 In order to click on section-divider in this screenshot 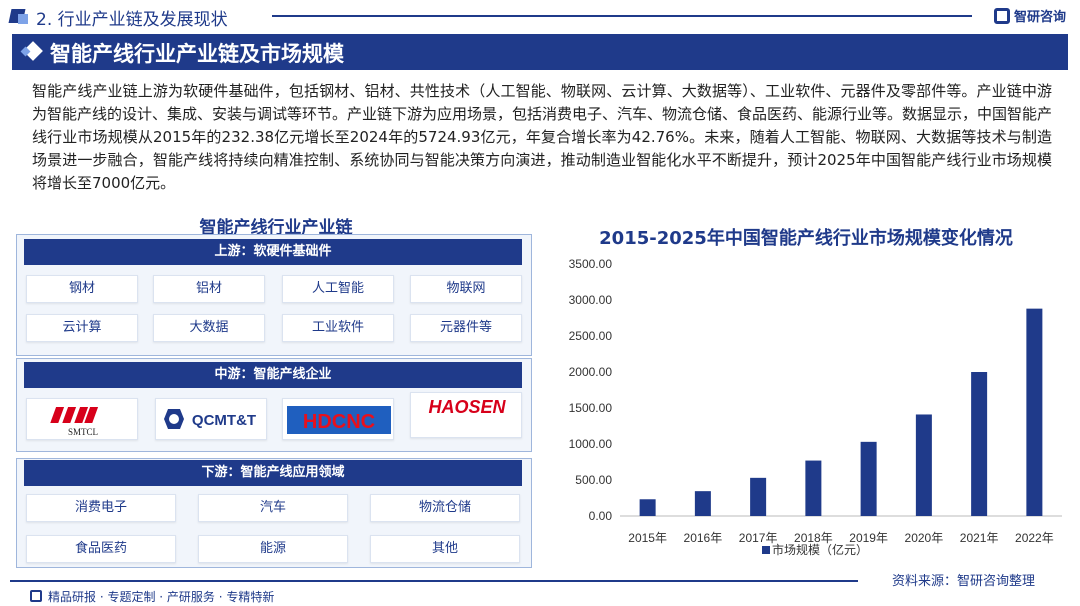, I will do `click(622, 16)`.